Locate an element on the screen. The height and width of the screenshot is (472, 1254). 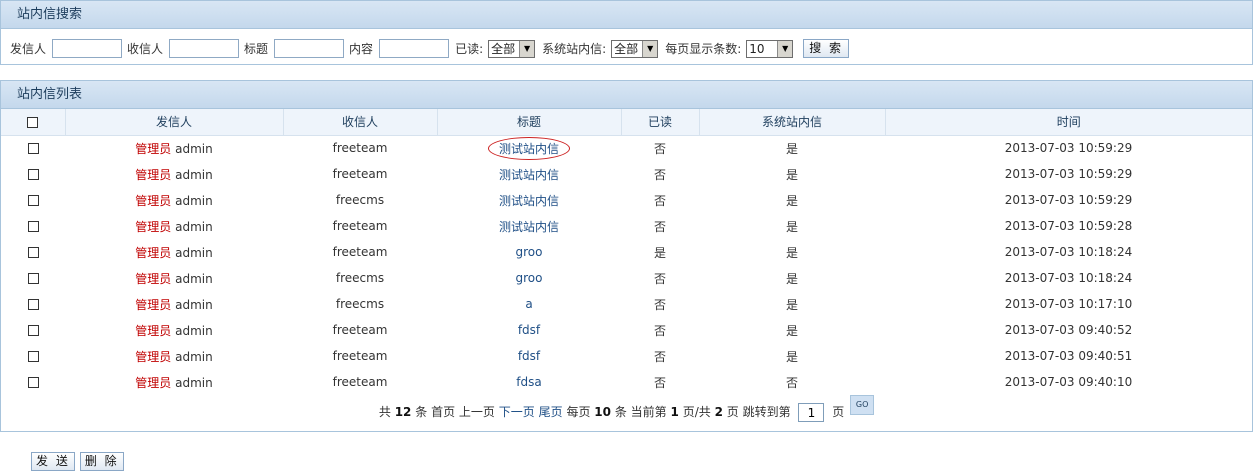
go-button: GO is located at coordinates (862, 405).